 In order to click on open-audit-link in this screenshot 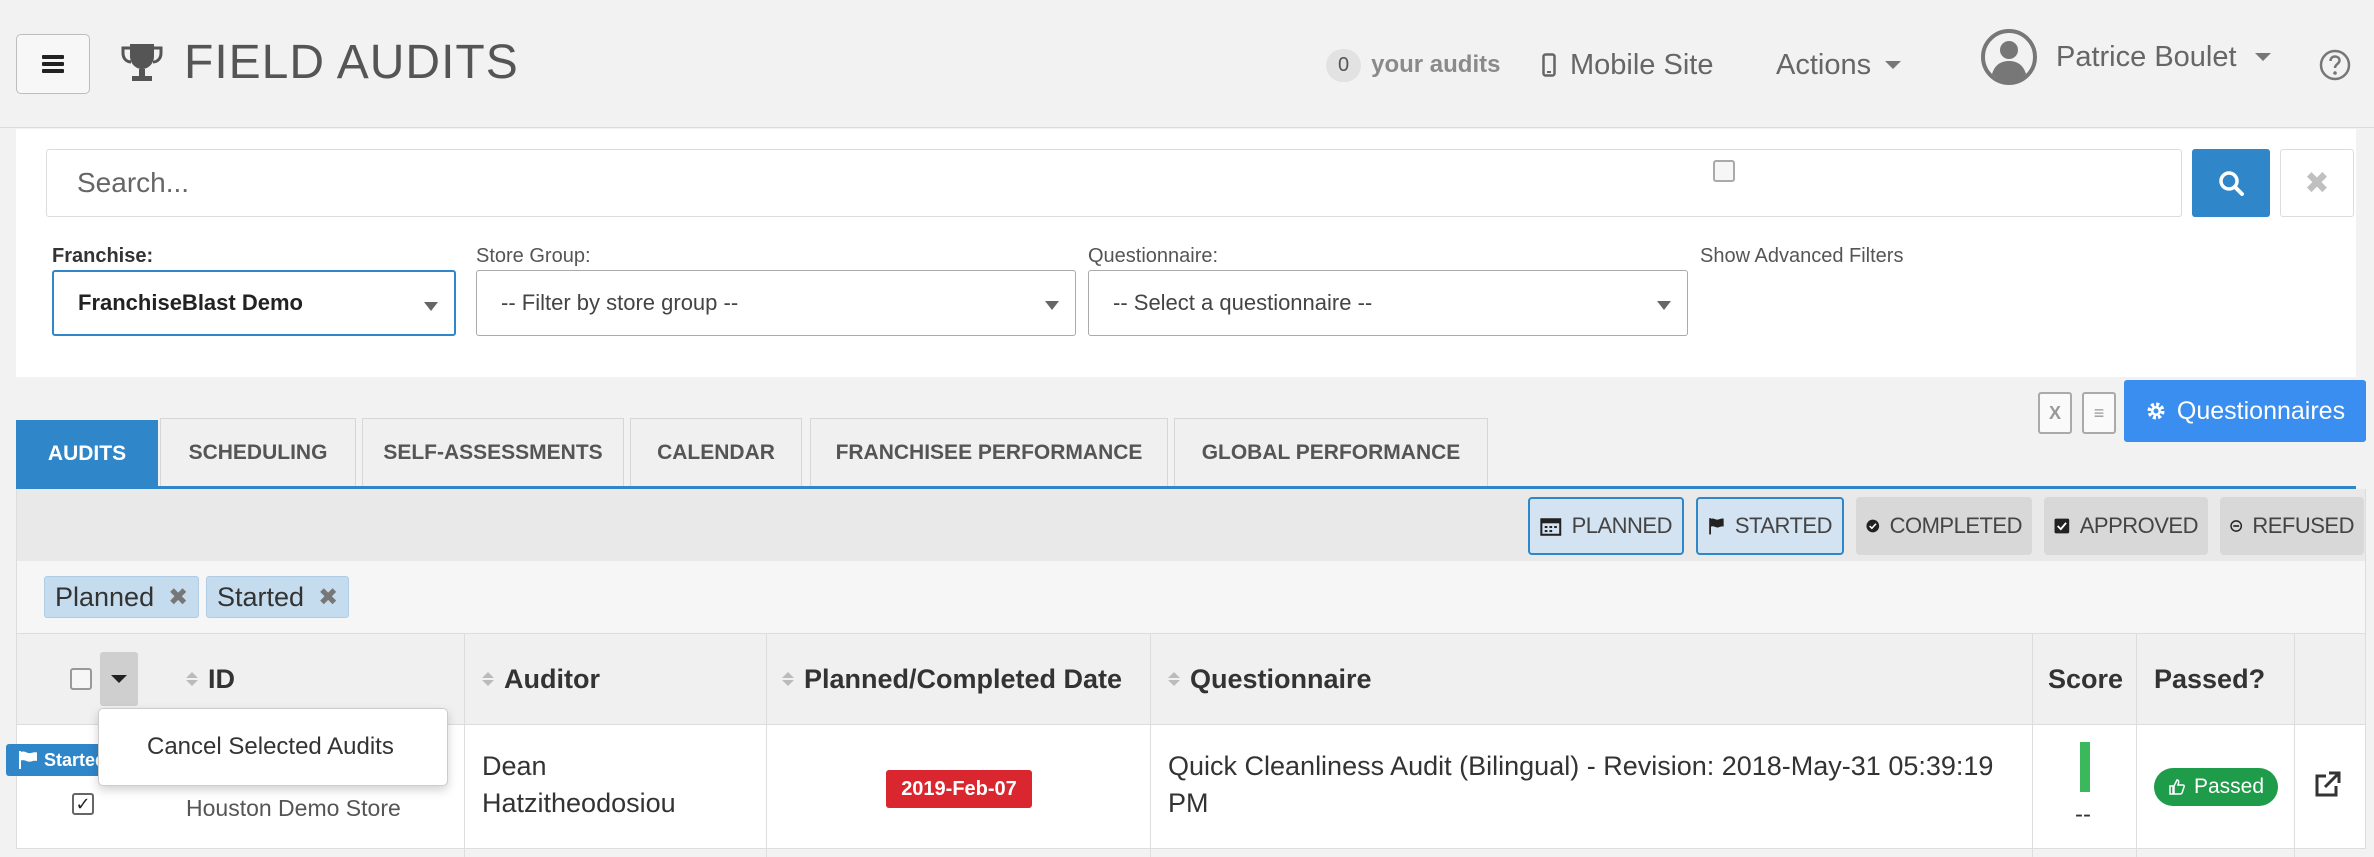, I will do `click(2327, 787)`.